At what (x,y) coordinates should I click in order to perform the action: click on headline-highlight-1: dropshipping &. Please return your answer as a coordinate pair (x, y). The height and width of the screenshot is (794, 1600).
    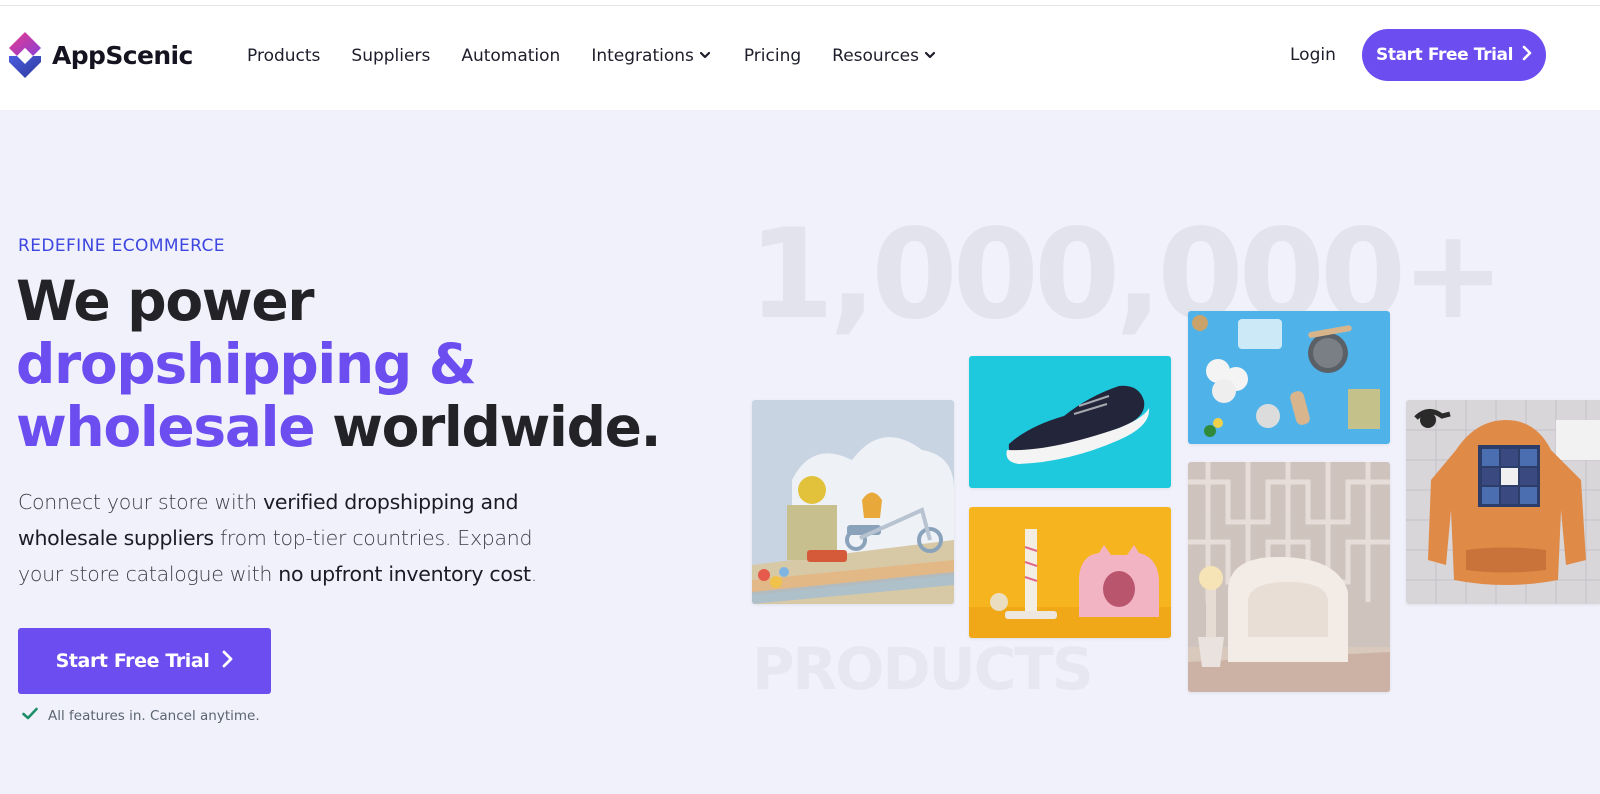
    Looking at the image, I should click on (246, 364).